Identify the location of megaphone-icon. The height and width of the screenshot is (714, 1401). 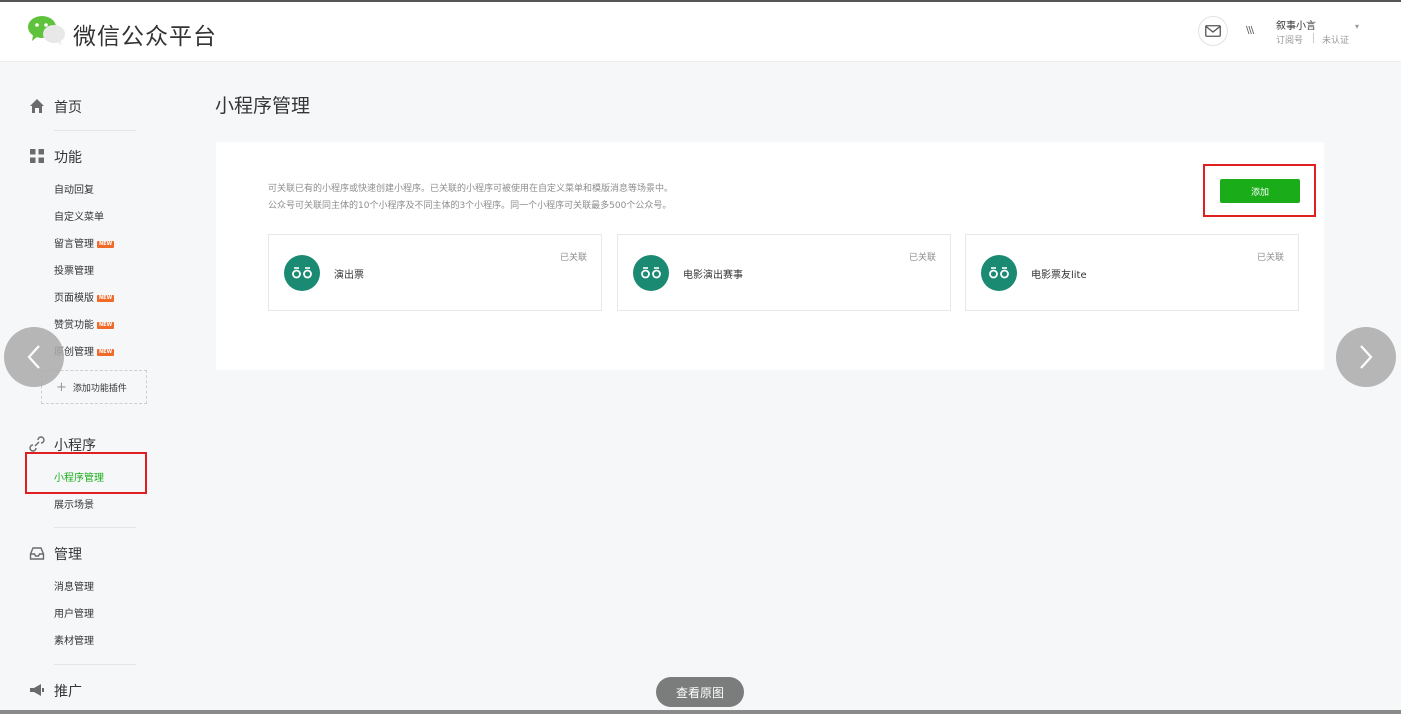
(37, 690).